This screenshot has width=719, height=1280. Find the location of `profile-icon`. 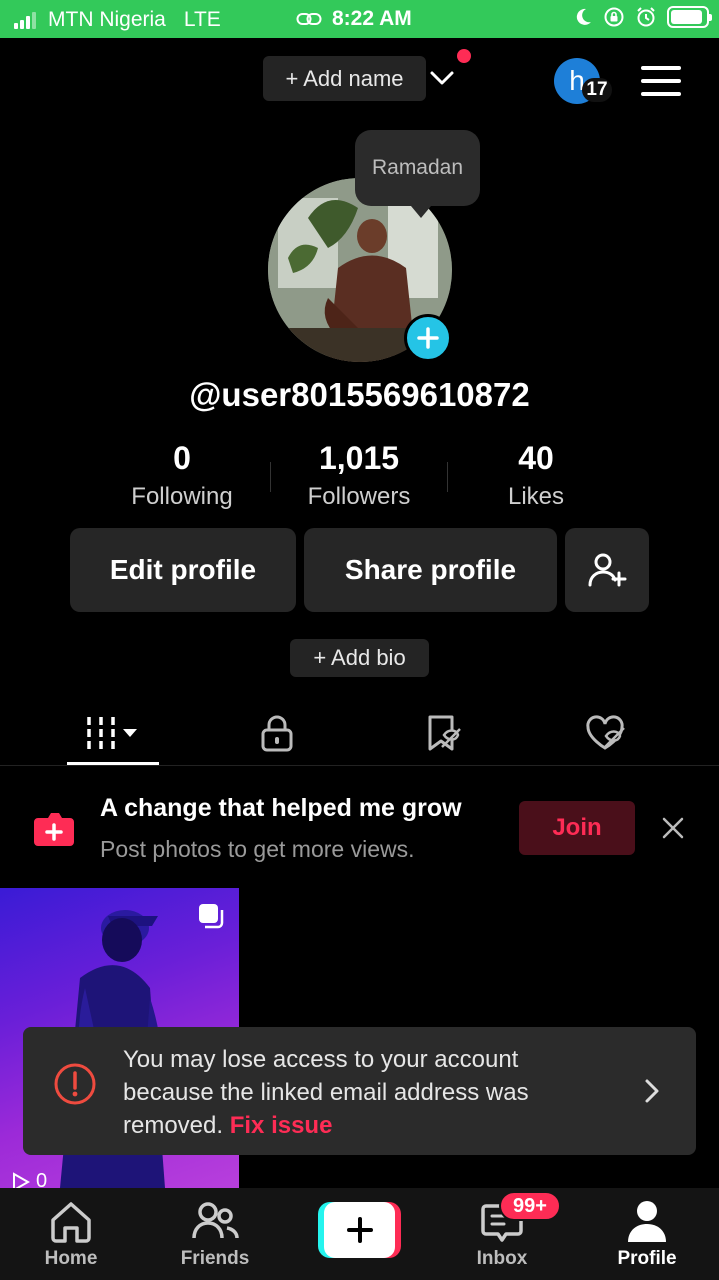

profile-icon is located at coordinates (647, 1221).